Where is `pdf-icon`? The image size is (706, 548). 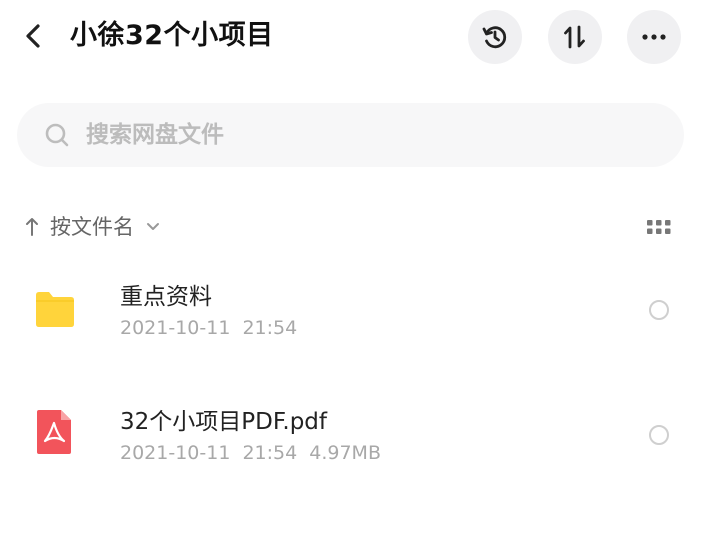 pdf-icon is located at coordinates (54, 432).